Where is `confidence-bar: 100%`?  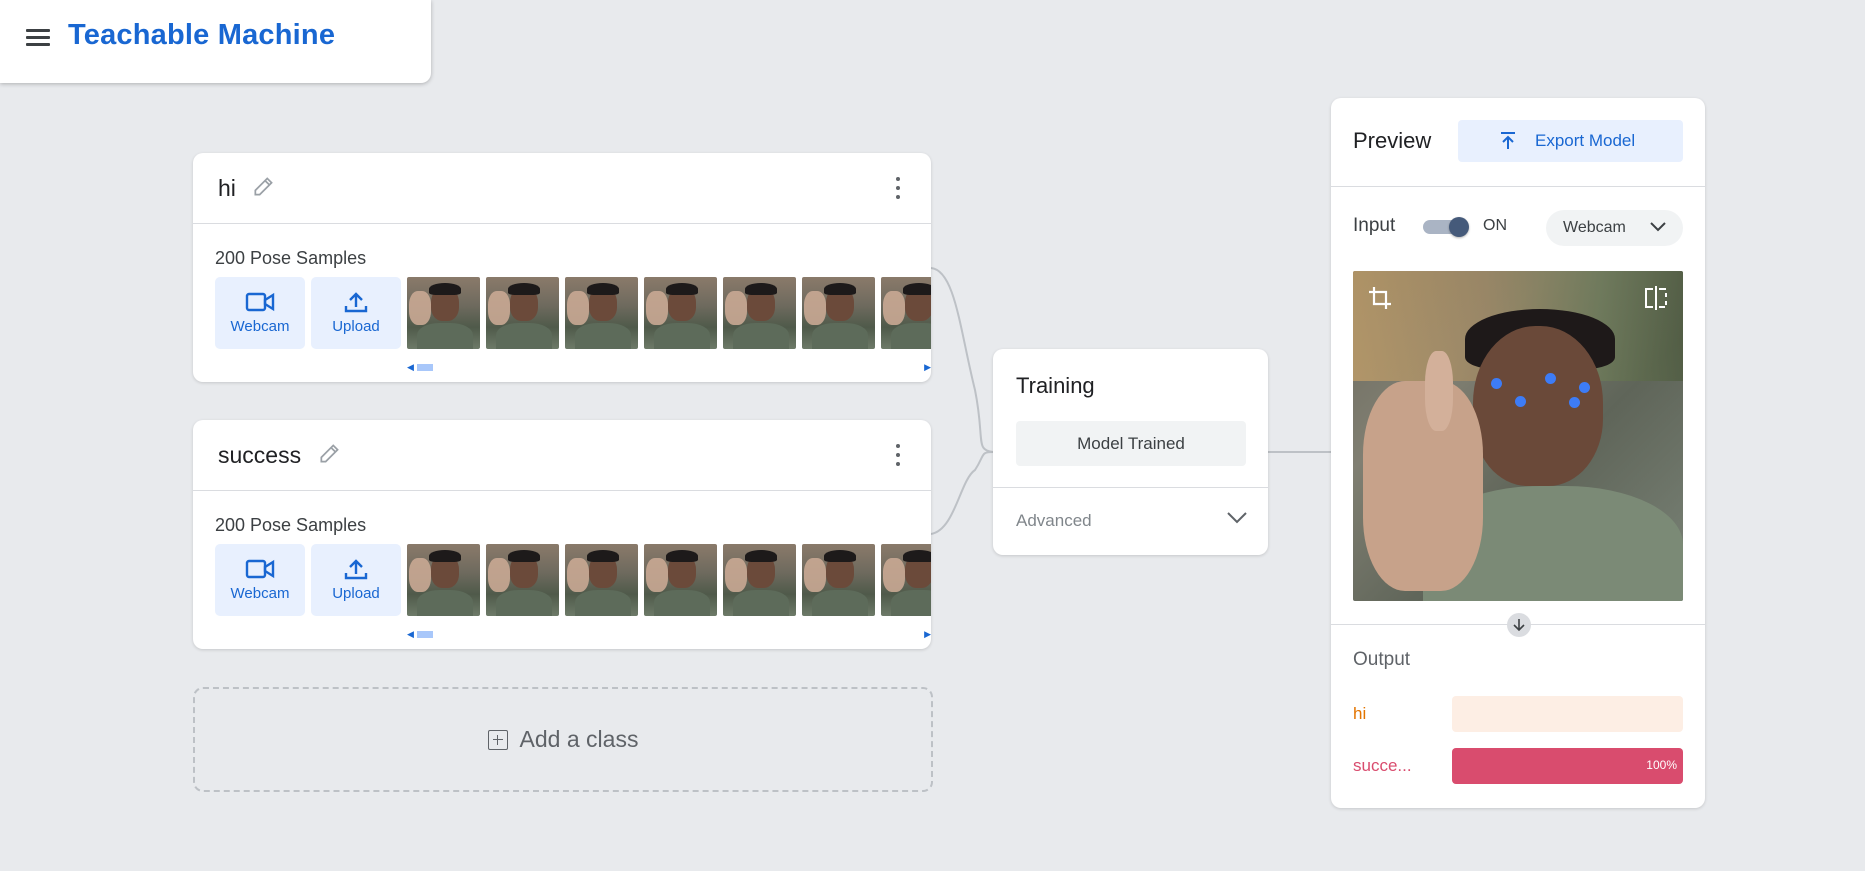 confidence-bar: 100% is located at coordinates (1567, 766).